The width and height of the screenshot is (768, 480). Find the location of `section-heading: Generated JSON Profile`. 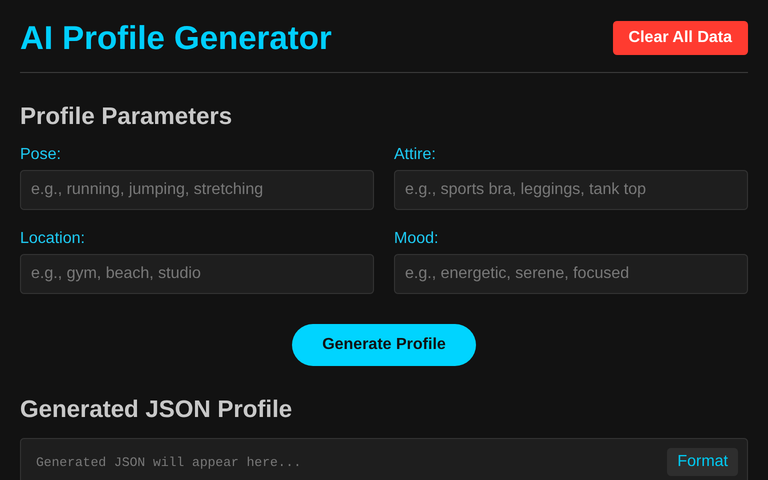

section-heading: Generated JSON Profile is located at coordinates (157, 410).